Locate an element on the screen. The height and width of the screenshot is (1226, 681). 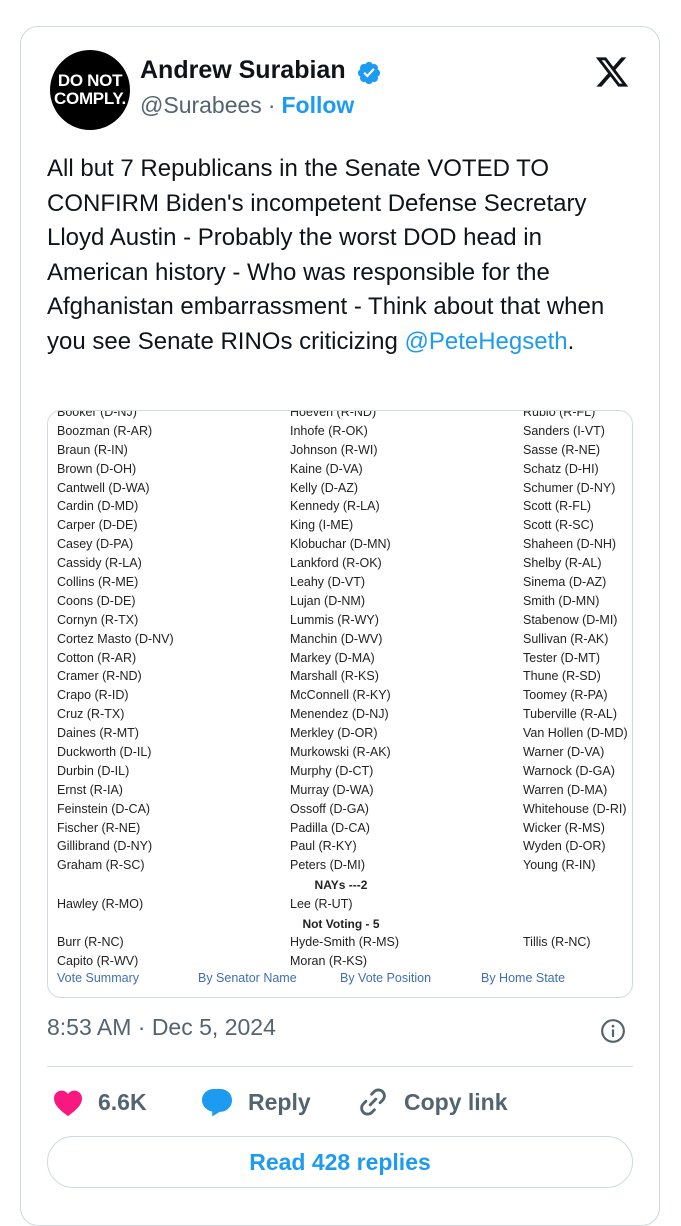
senator-name: Coons (D-DE) is located at coordinates (96, 600).